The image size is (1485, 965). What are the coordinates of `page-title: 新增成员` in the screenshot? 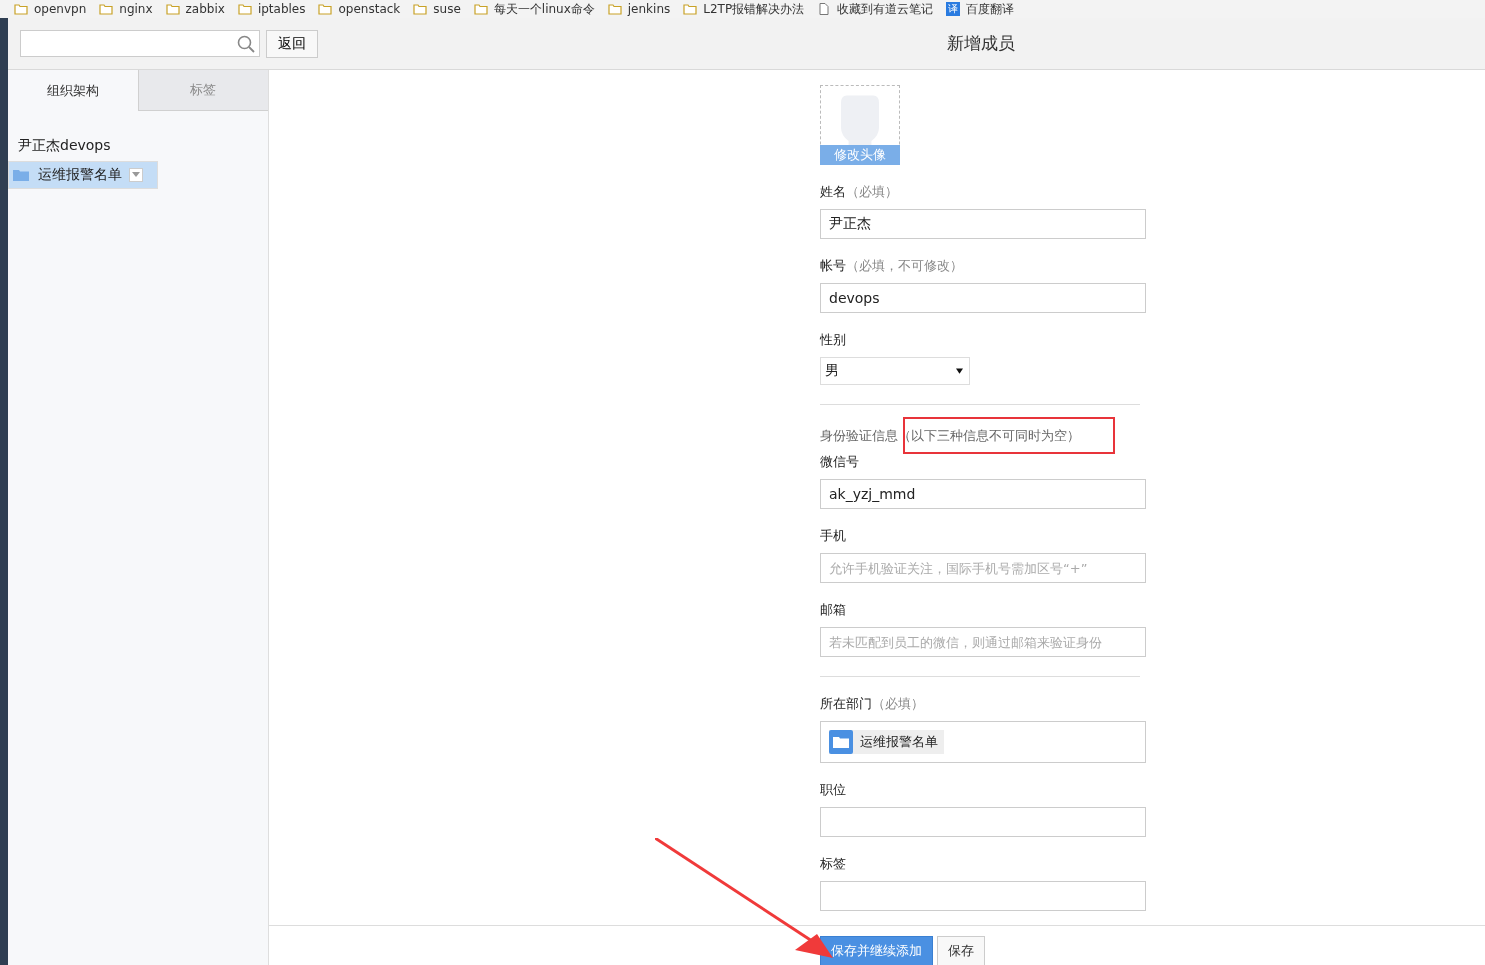 It's located at (981, 43).